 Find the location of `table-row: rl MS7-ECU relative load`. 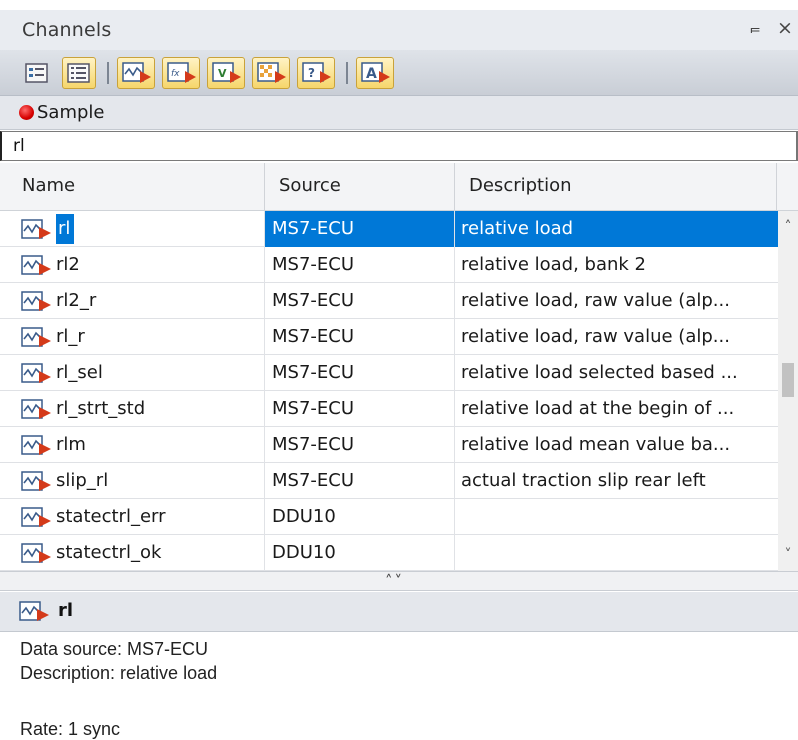

table-row: rl MS7-ECU relative load is located at coordinates (389, 229).